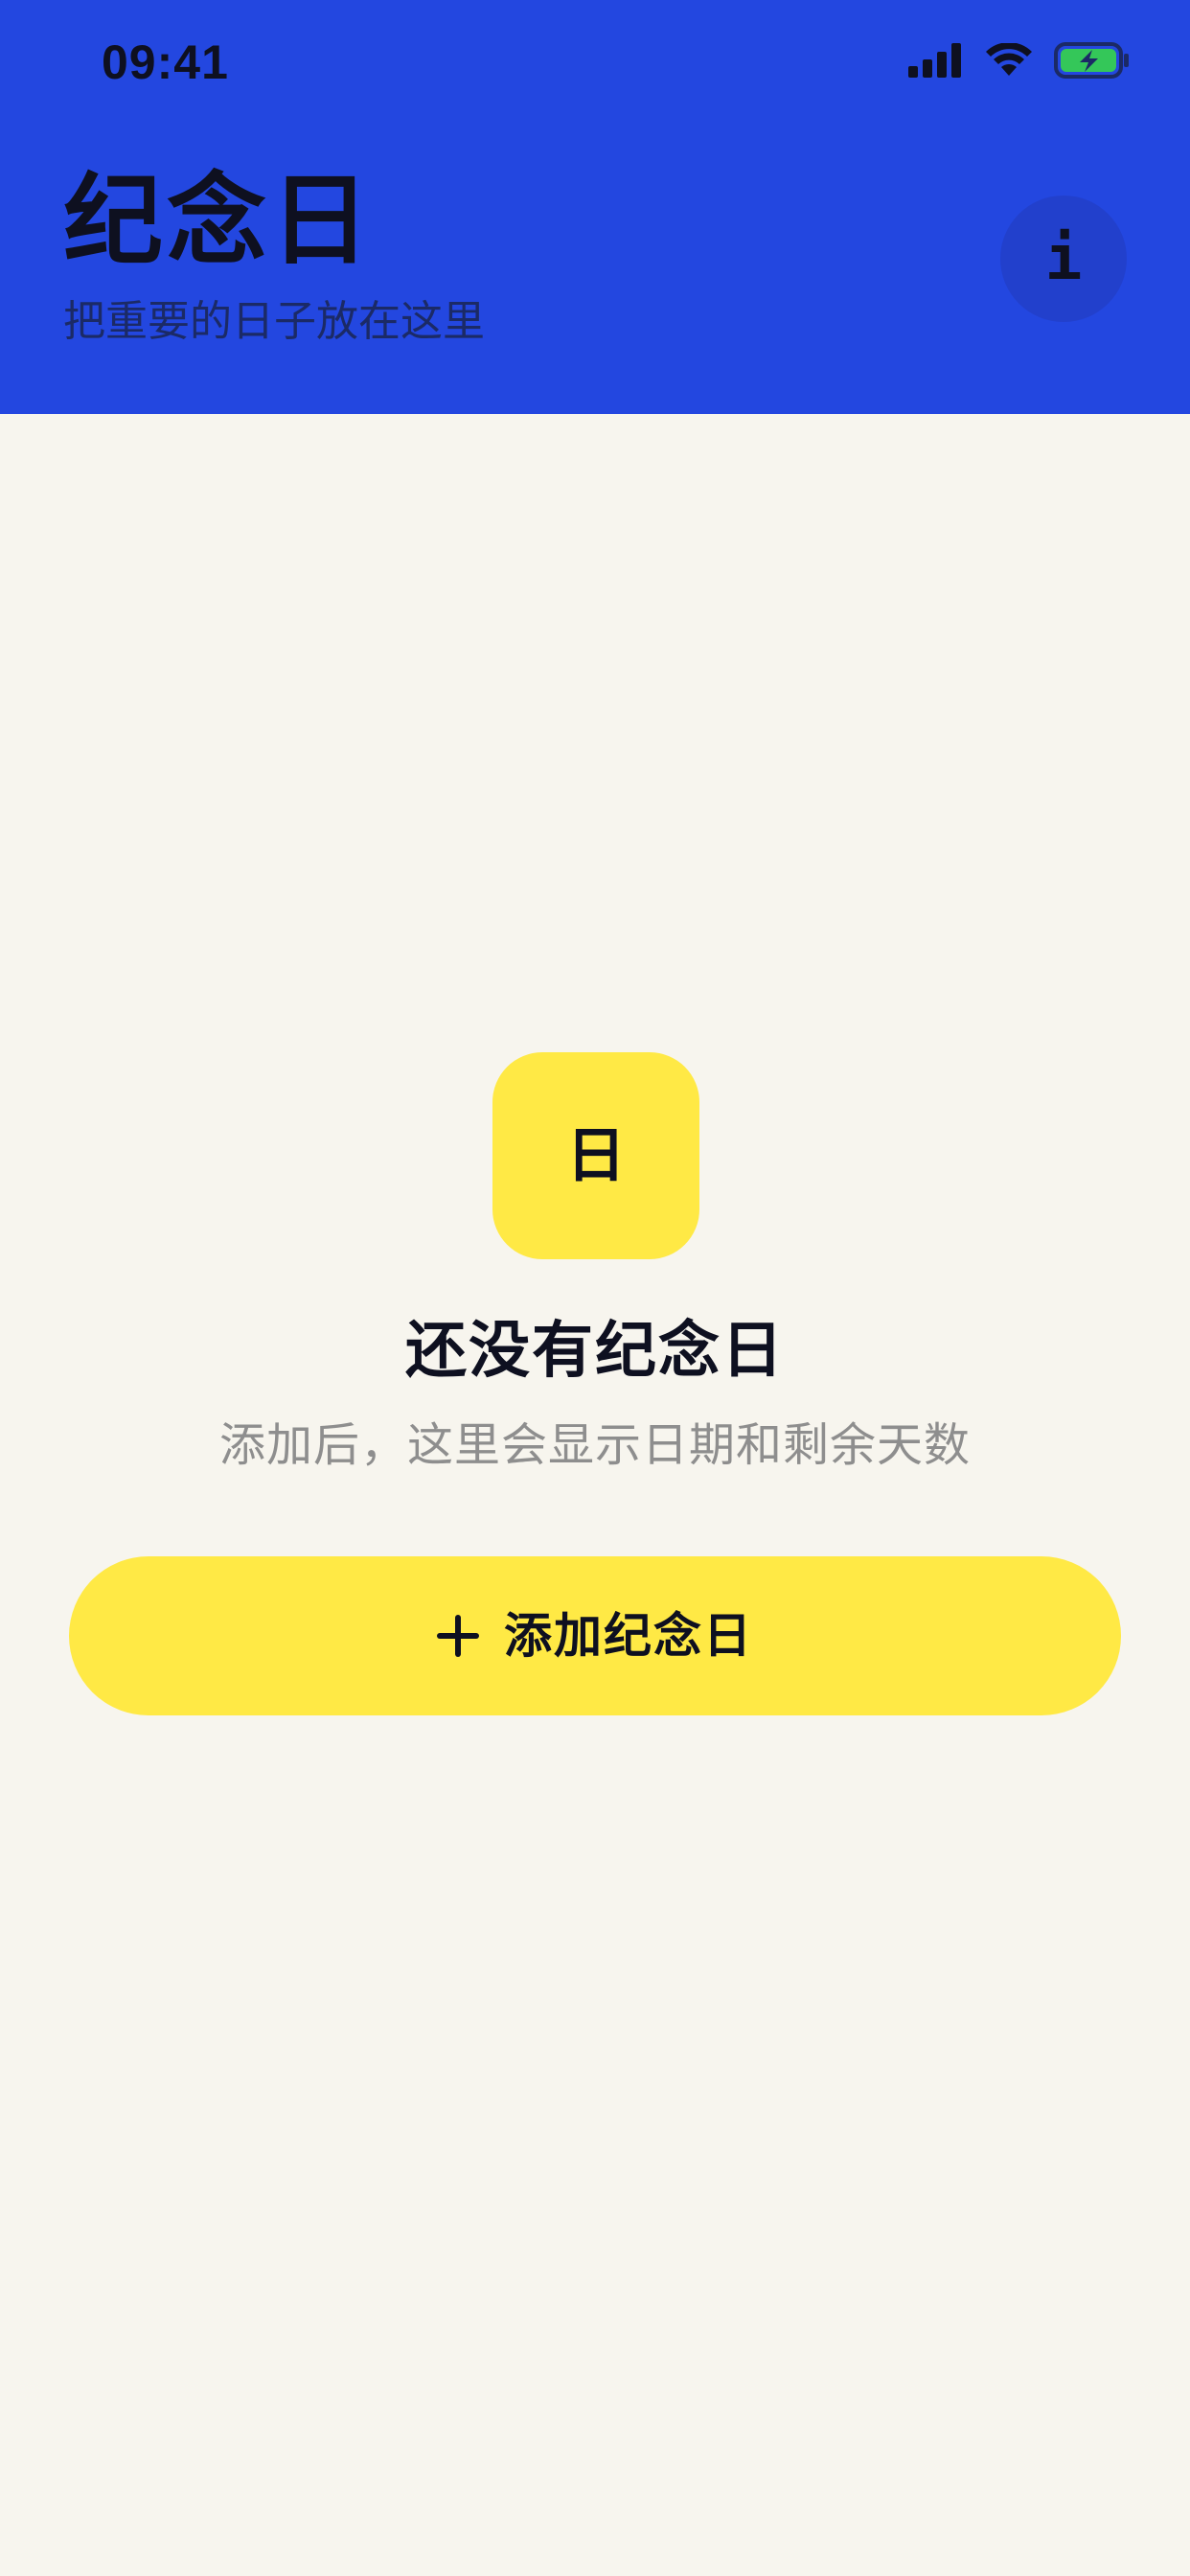  What do you see at coordinates (219, 220) in the screenshot?
I see `page-title: 纪念日` at bounding box center [219, 220].